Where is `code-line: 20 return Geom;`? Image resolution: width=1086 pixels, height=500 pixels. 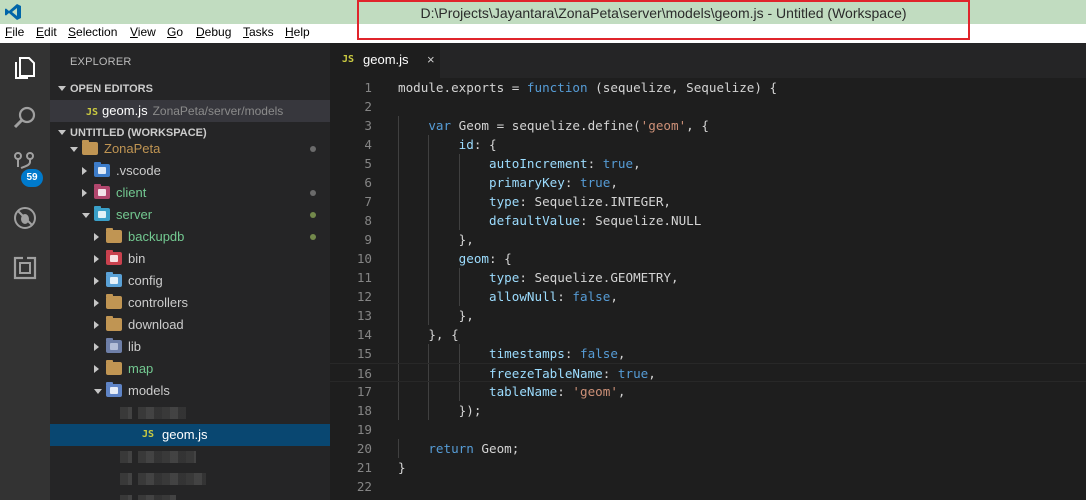 code-line: 20 return Geom; is located at coordinates (708, 448).